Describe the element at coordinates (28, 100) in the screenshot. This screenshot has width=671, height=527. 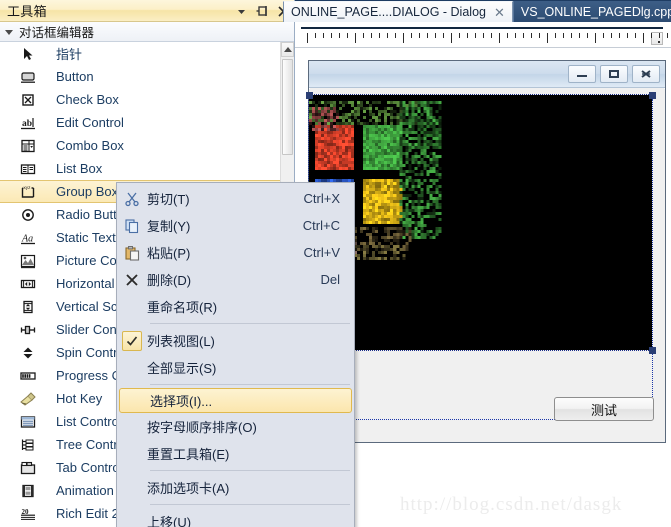
I see `checkbox-icon` at that location.